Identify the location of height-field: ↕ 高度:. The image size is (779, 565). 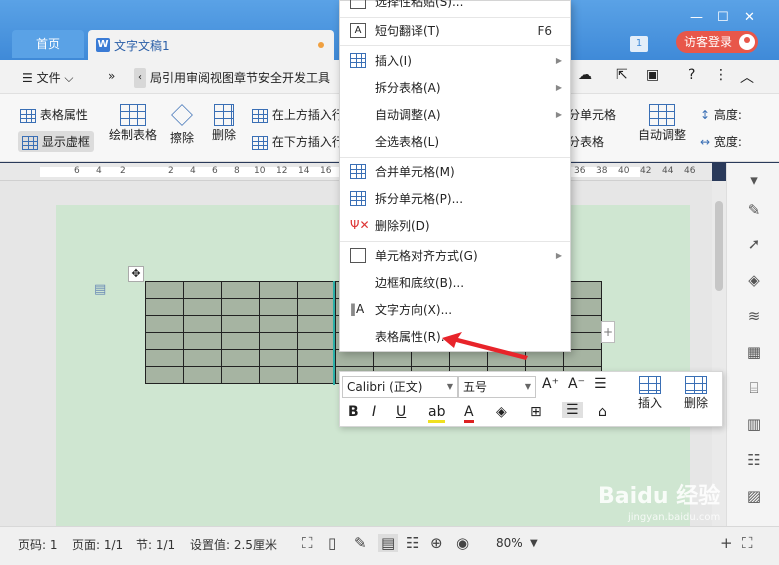
(721, 114).